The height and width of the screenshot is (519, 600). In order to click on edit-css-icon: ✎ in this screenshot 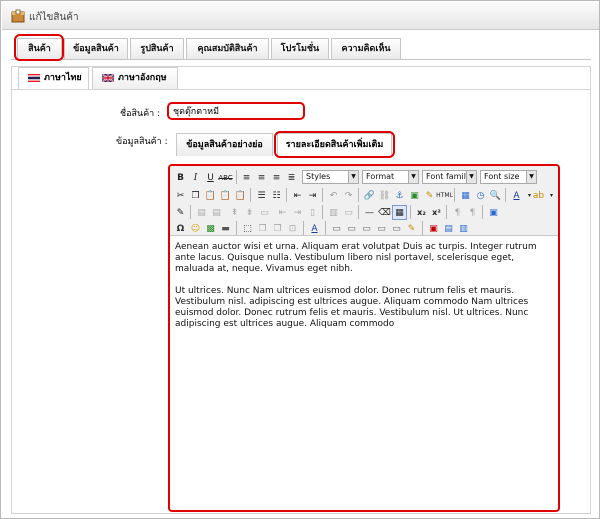, I will do `click(180, 212)`.